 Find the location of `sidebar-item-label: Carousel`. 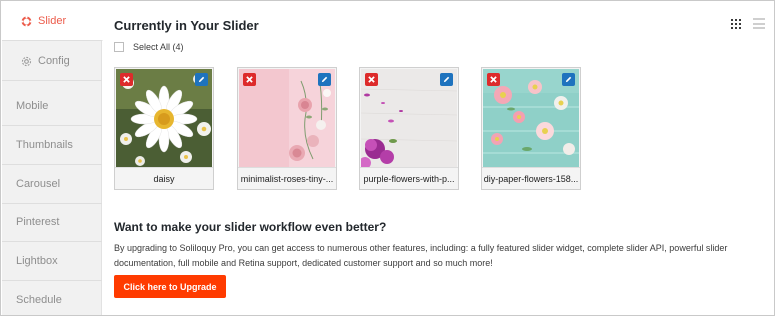

sidebar-item-label: Carousel is located at coordinates (38, 184).